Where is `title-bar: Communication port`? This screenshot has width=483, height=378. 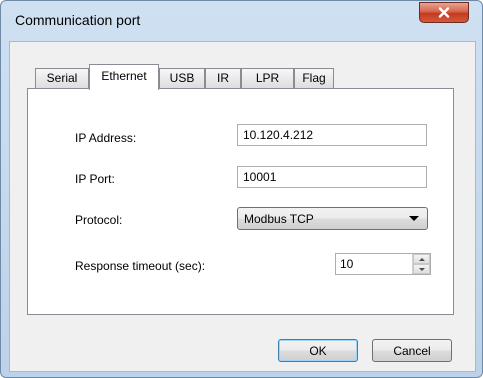
title-bar: Communication port is located at coordinates (241, 21).